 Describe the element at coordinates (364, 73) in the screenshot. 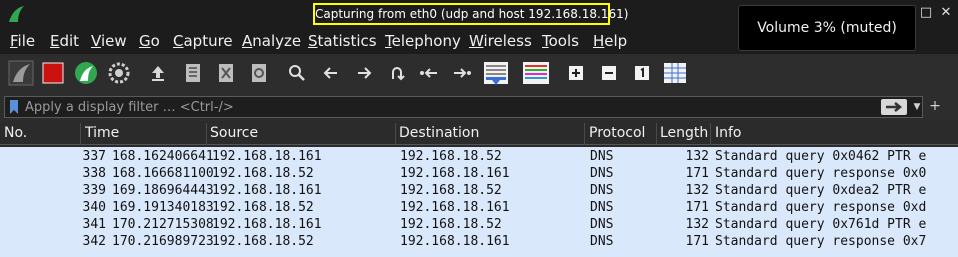

I see `forward-arrow-icon` at that location.